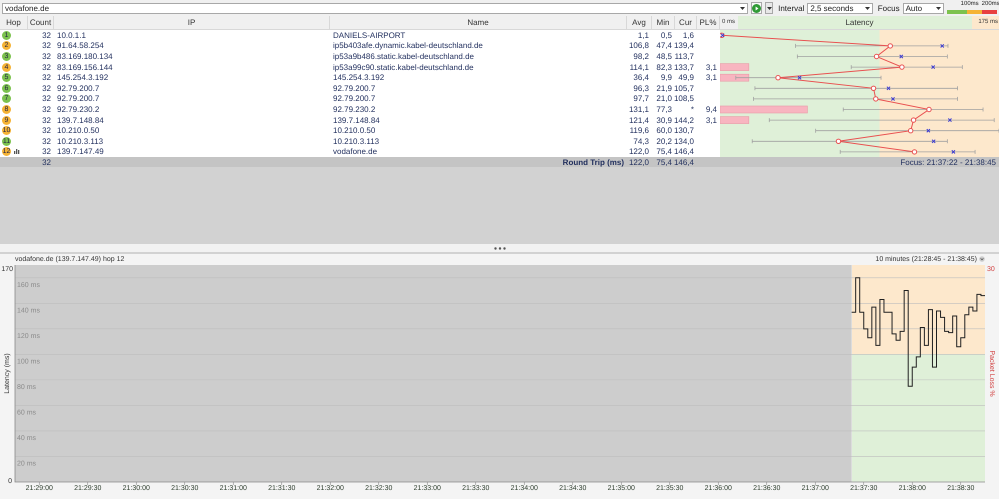 This screenshot has width=999, height=499. I want to click on column-header: IP, so click(192, 23).